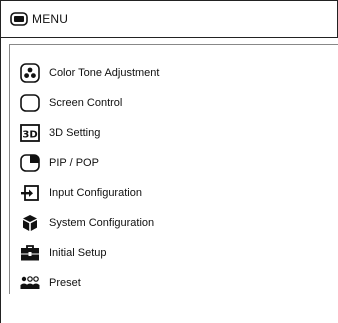 The image size is (338, 323). Describe the element at coordinates (30, 163) in the screenshot. I see `pip-icon` at that location.